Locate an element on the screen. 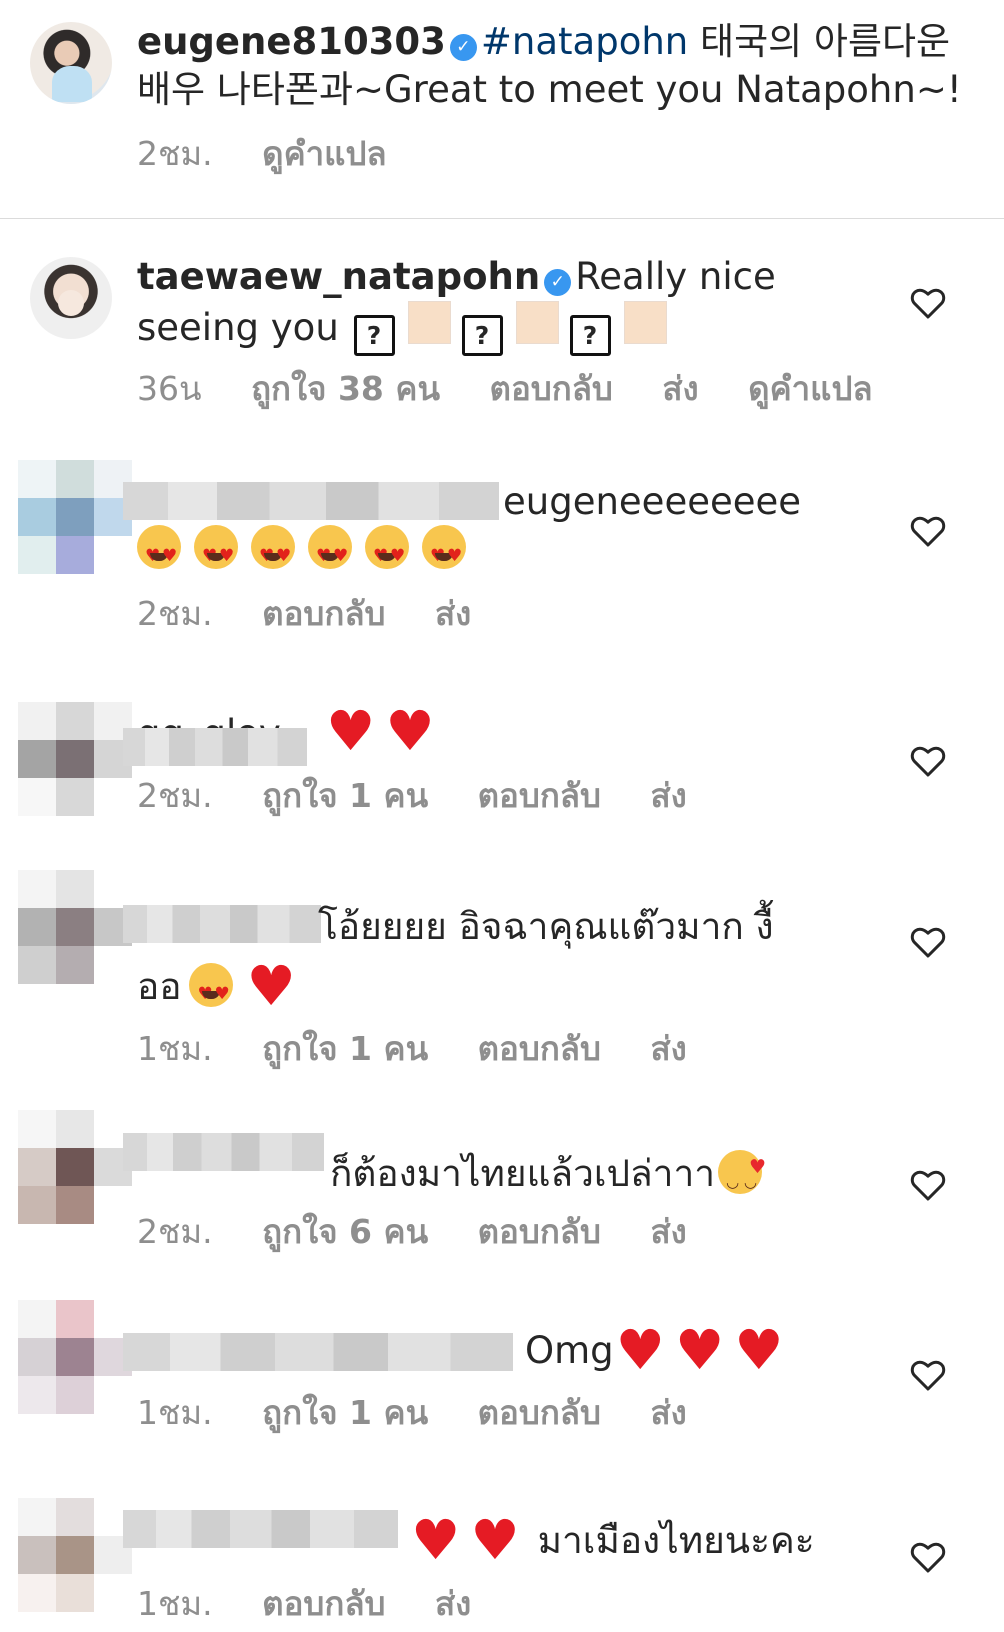 The image size is (1004, 1632). verified-badge-icon: ✓ is located at coordinates (558, 282).